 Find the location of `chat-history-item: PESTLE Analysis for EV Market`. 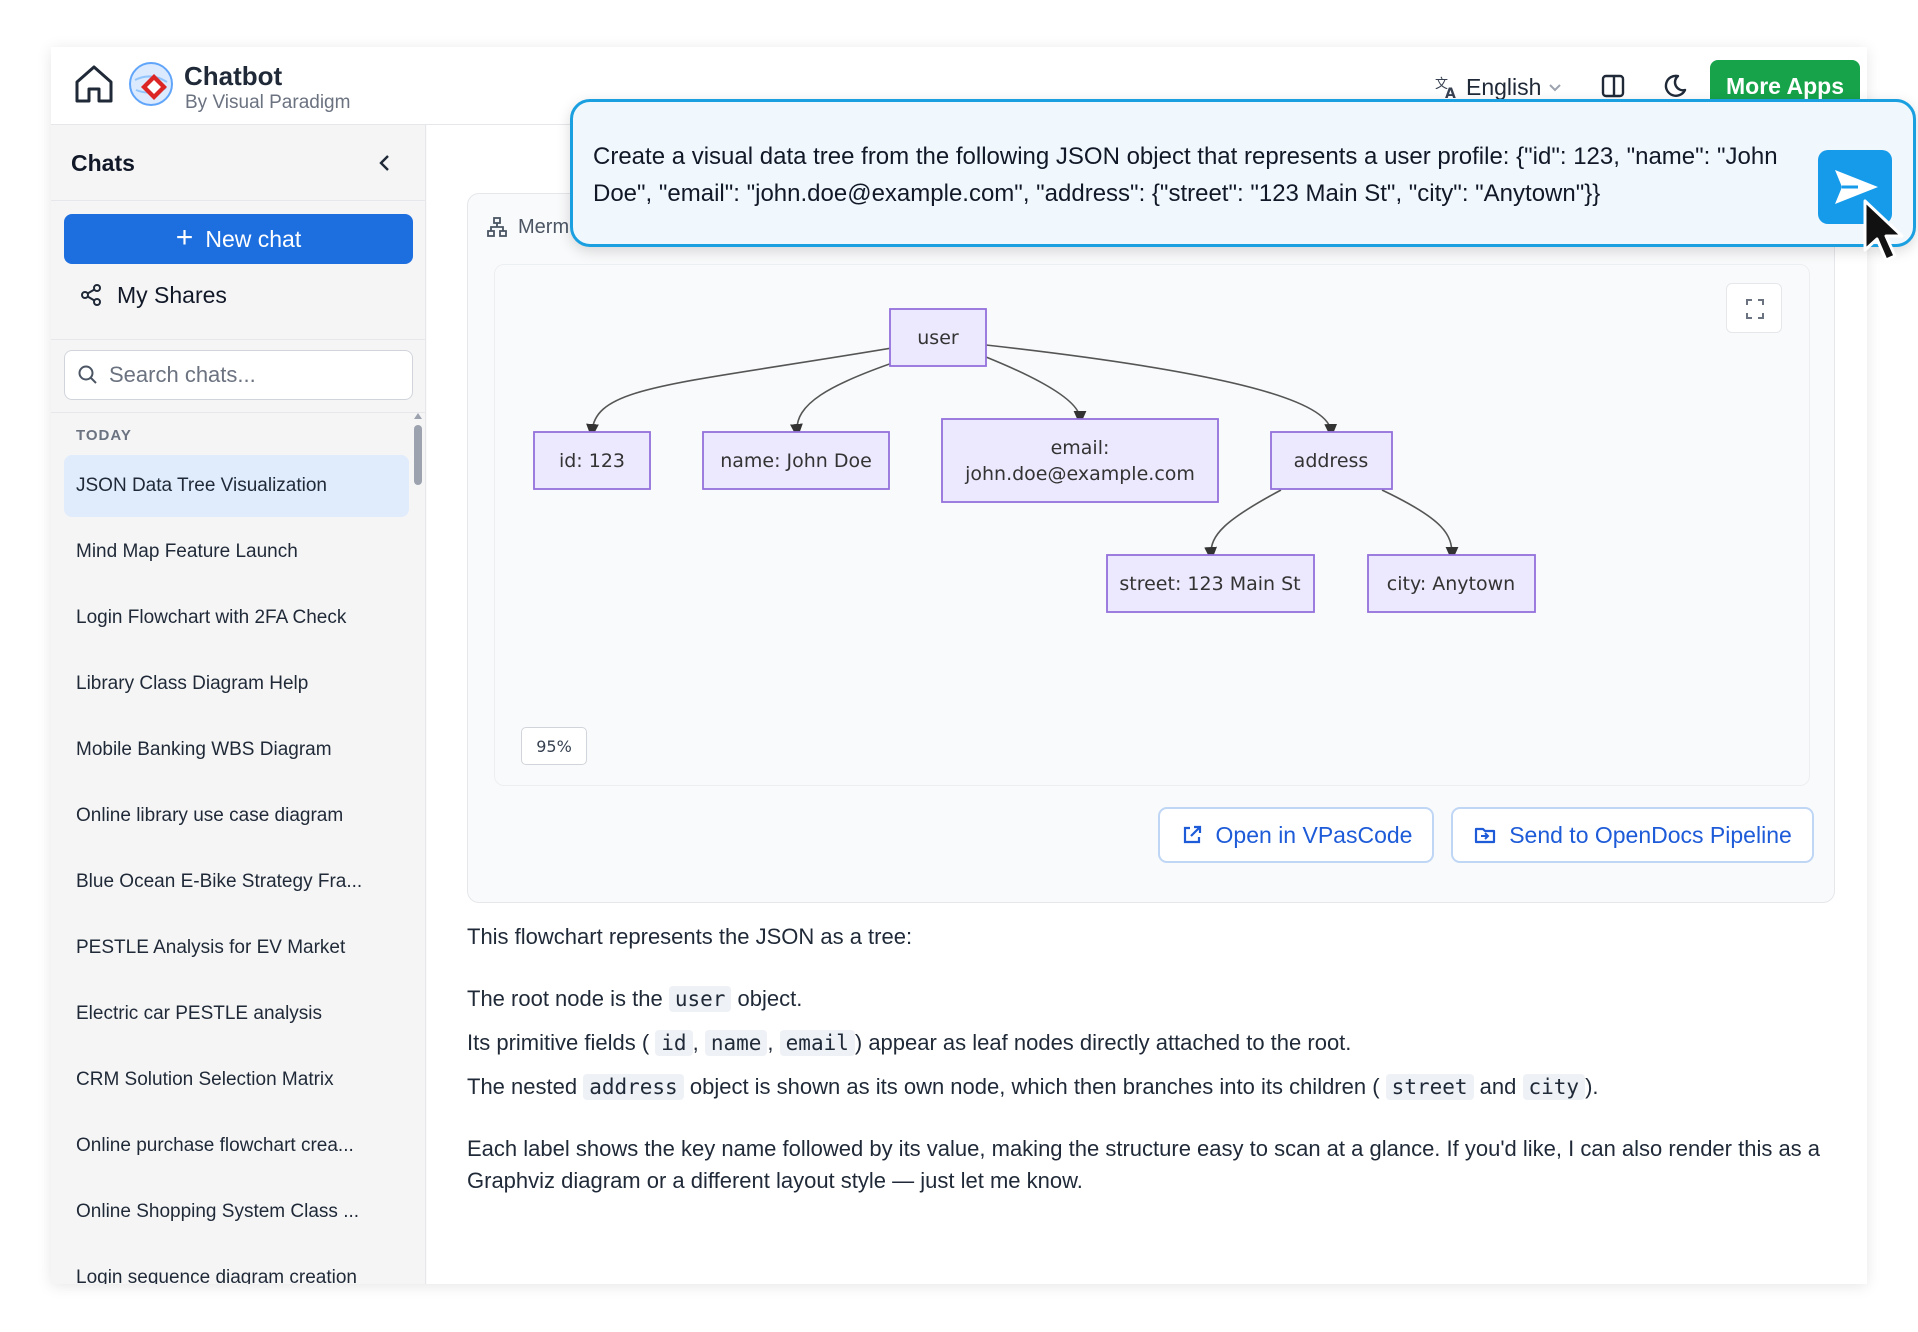

chat-history-item: PESTLE Analysis for EV Market is located at coordinates (236, 948).